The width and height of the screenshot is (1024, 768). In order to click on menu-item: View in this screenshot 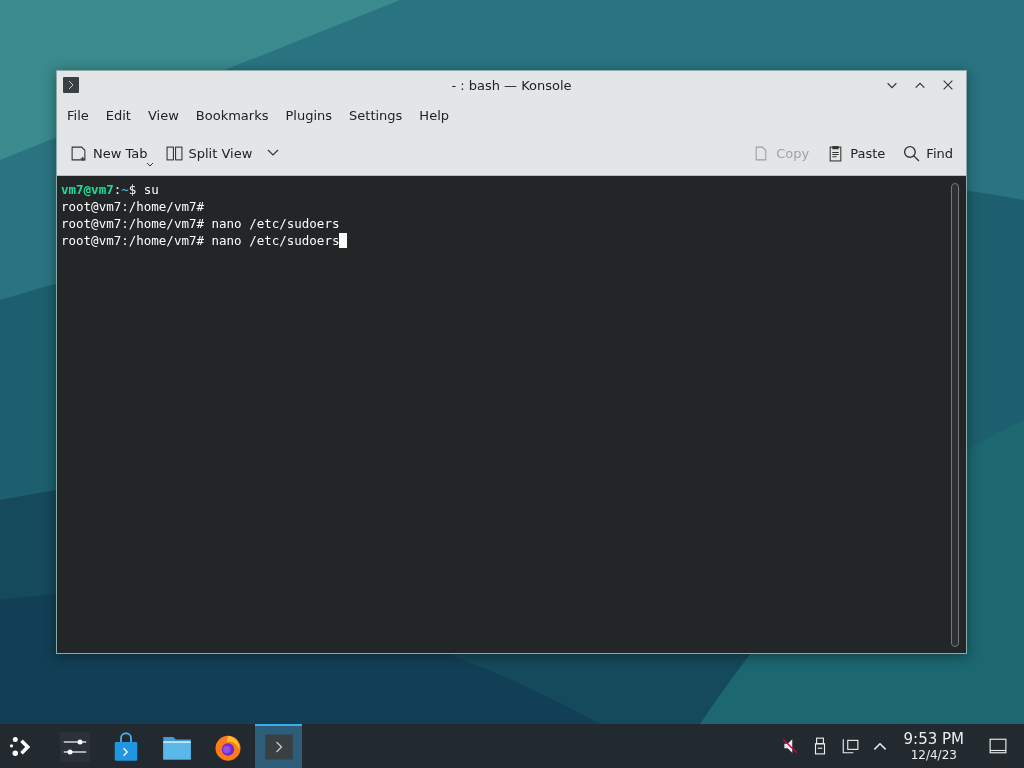, I will do `click(163, 115)`.